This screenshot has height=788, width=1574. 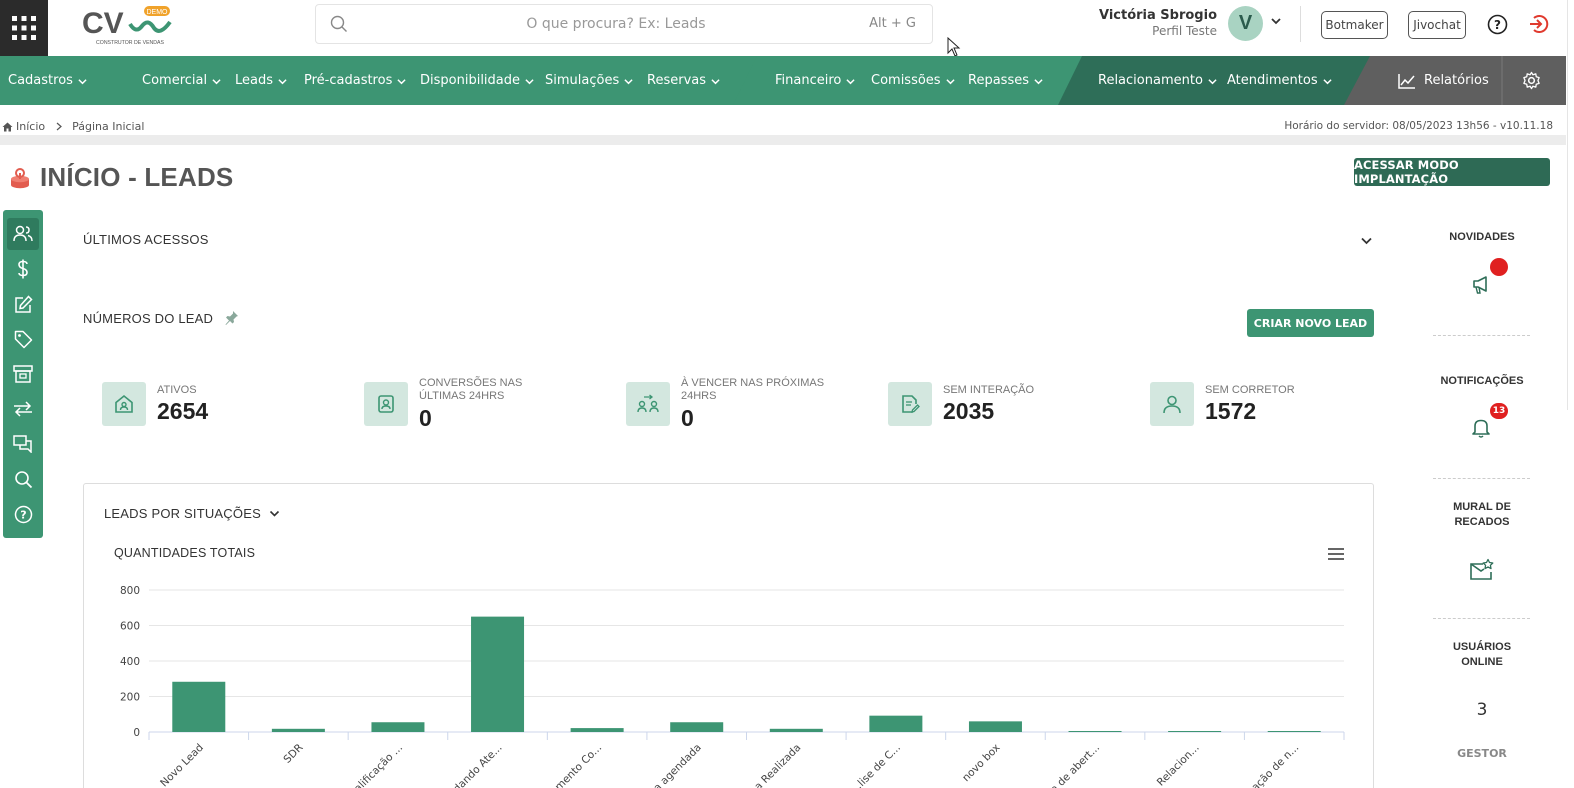 What do you see at coordinates (1481, 618) in the screenshot?
I see `divider` at bounding box center [1481, 618].